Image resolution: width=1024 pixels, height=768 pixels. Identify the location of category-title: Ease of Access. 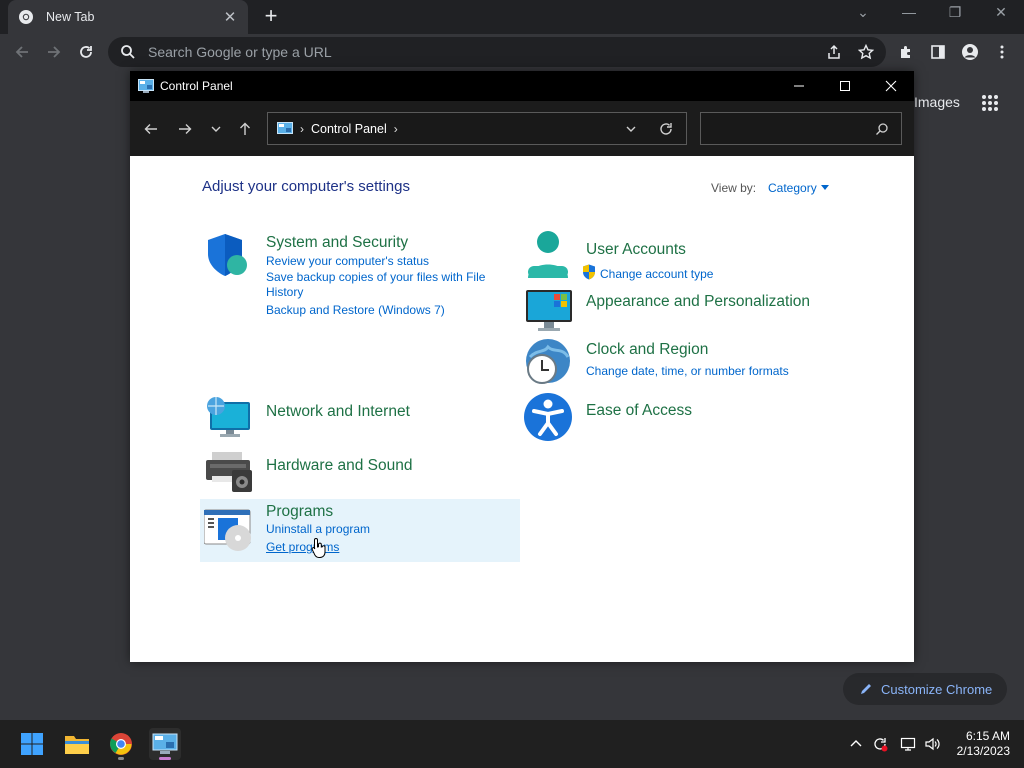
(639, 411).